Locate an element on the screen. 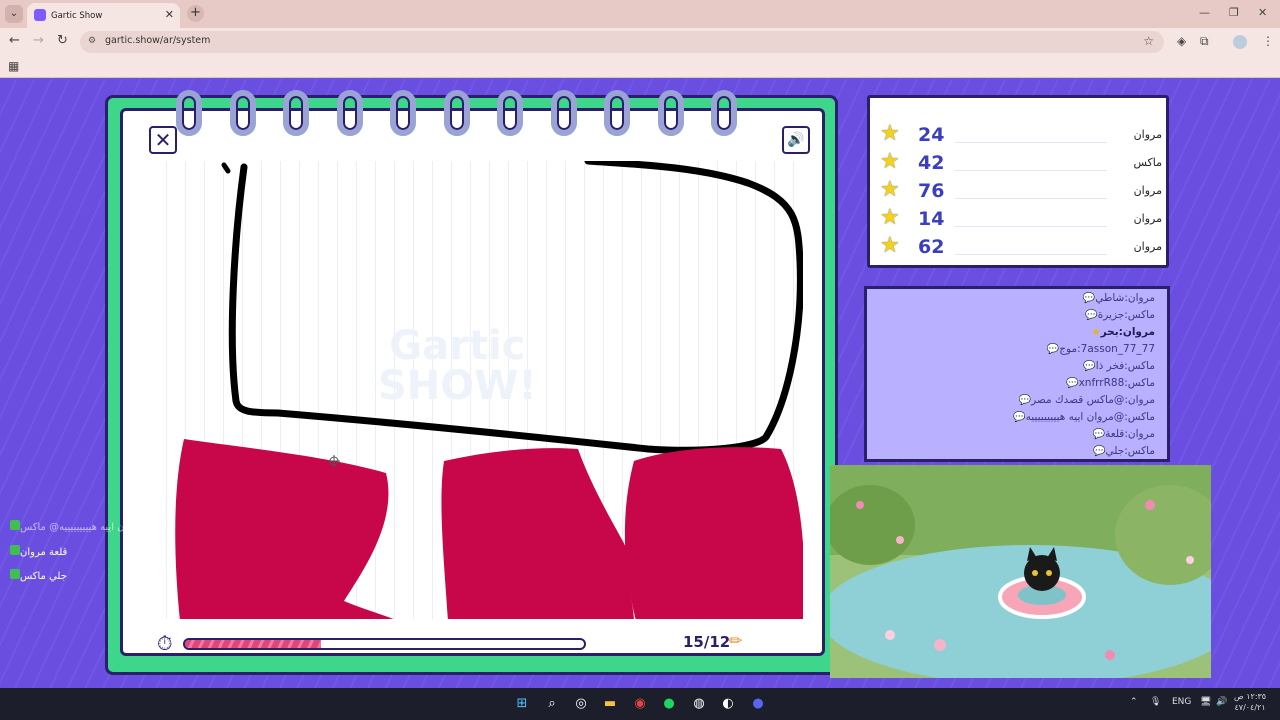 The height and width of the screenshot is (720, 1280). url-text: gartic.show/ar/system is located at coordinates (157, 40).